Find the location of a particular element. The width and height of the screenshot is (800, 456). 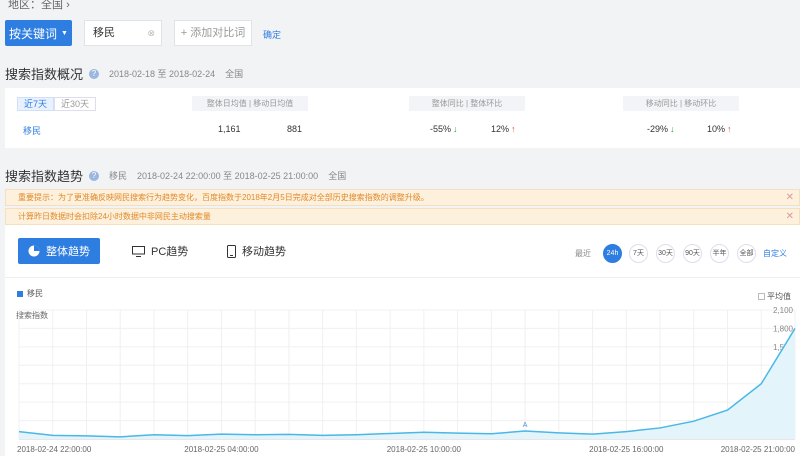

legend-swatch is located at coordinates (20, 293).